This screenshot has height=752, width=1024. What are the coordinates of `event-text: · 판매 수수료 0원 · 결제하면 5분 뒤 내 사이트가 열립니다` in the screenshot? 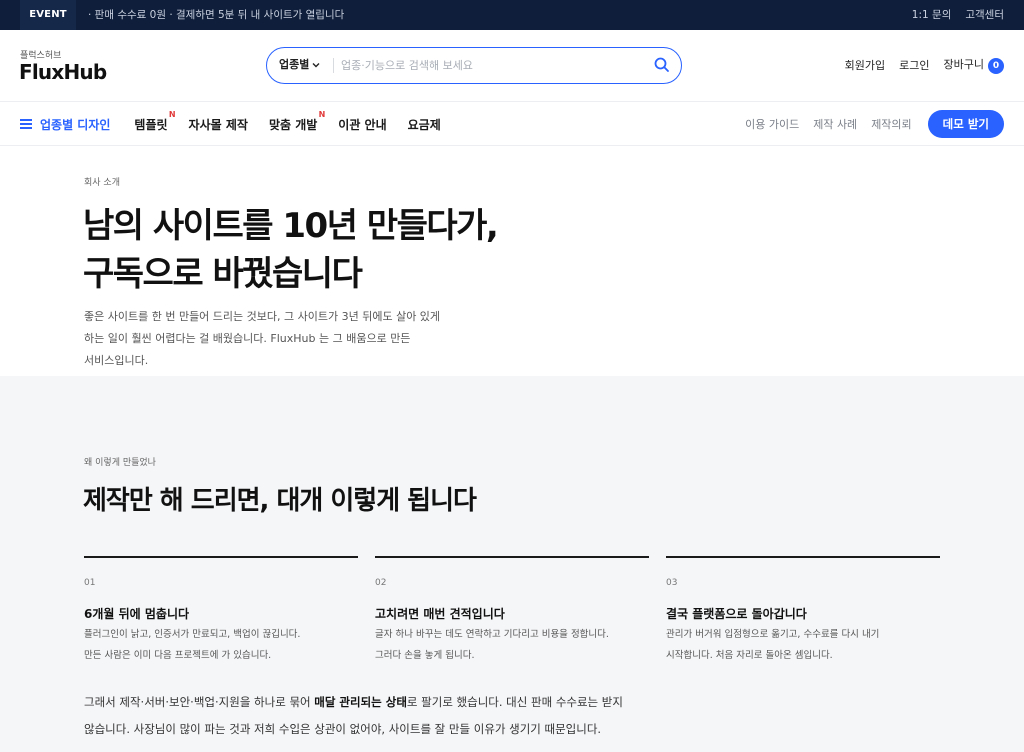 It's located at (216, 15).